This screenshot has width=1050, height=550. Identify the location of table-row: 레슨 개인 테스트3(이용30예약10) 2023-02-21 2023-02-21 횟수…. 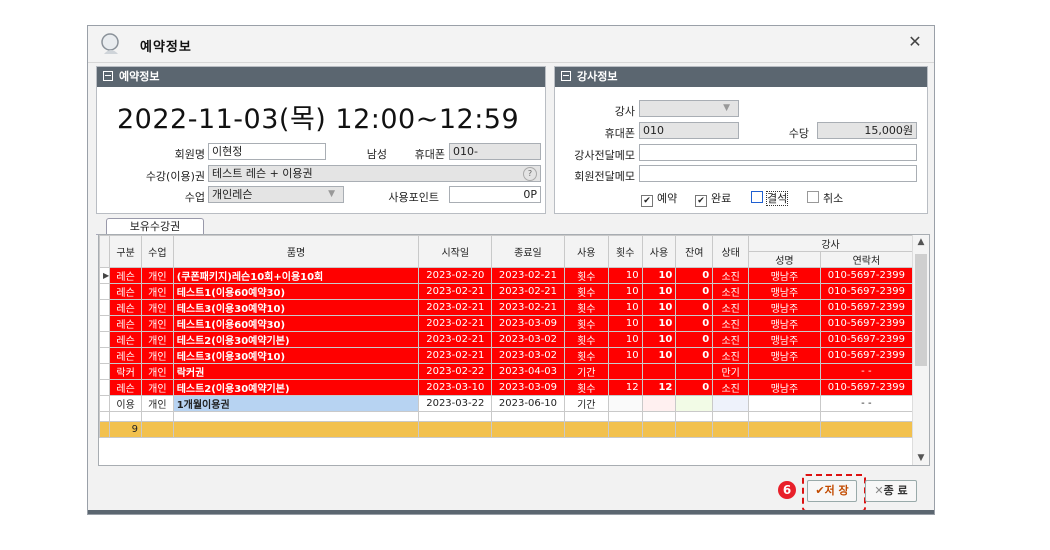
(506, 307).